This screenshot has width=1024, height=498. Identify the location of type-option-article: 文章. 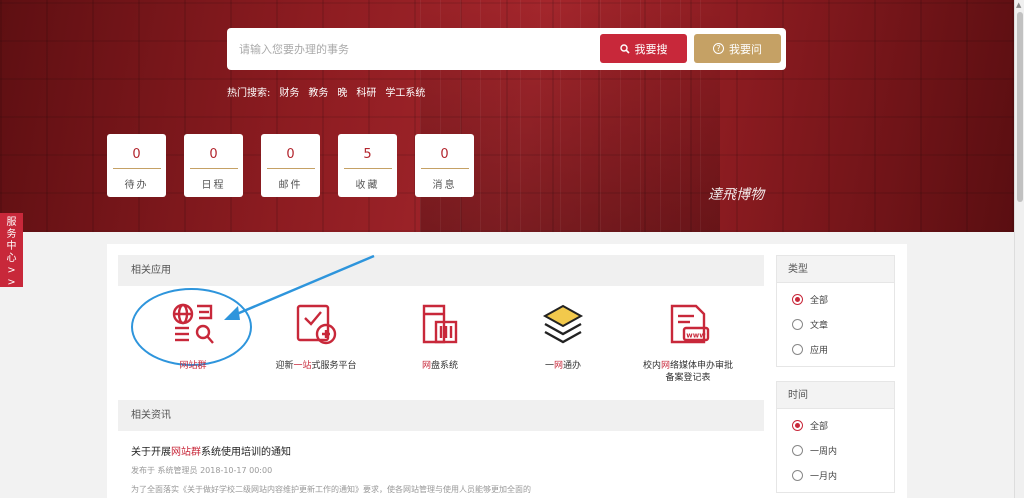
(835, 324).